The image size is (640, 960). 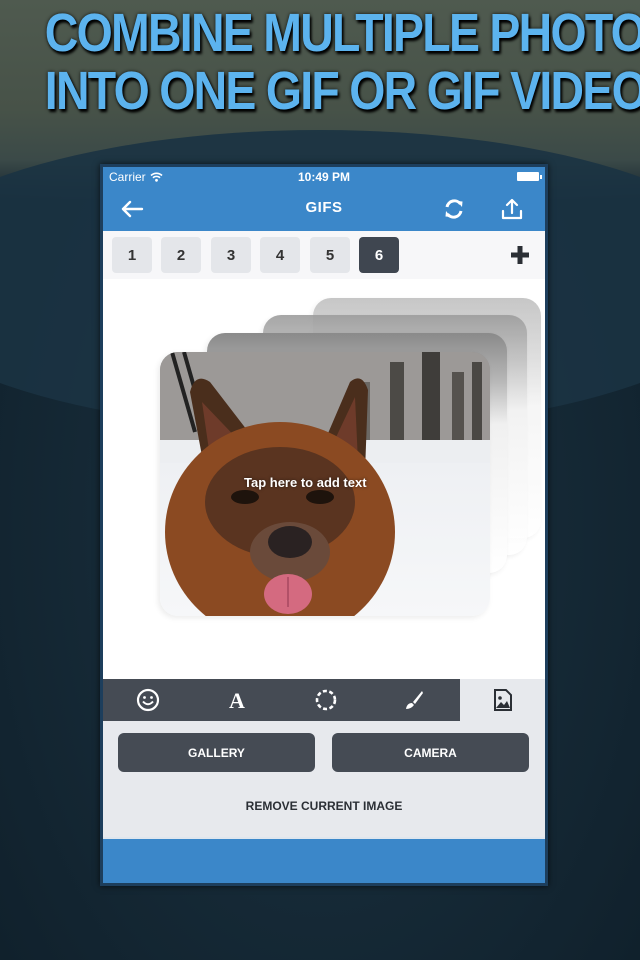 I want to click on headline-line-2: INTO ONE GIF OR GIF VIDEO, so click(x=342, y=91).